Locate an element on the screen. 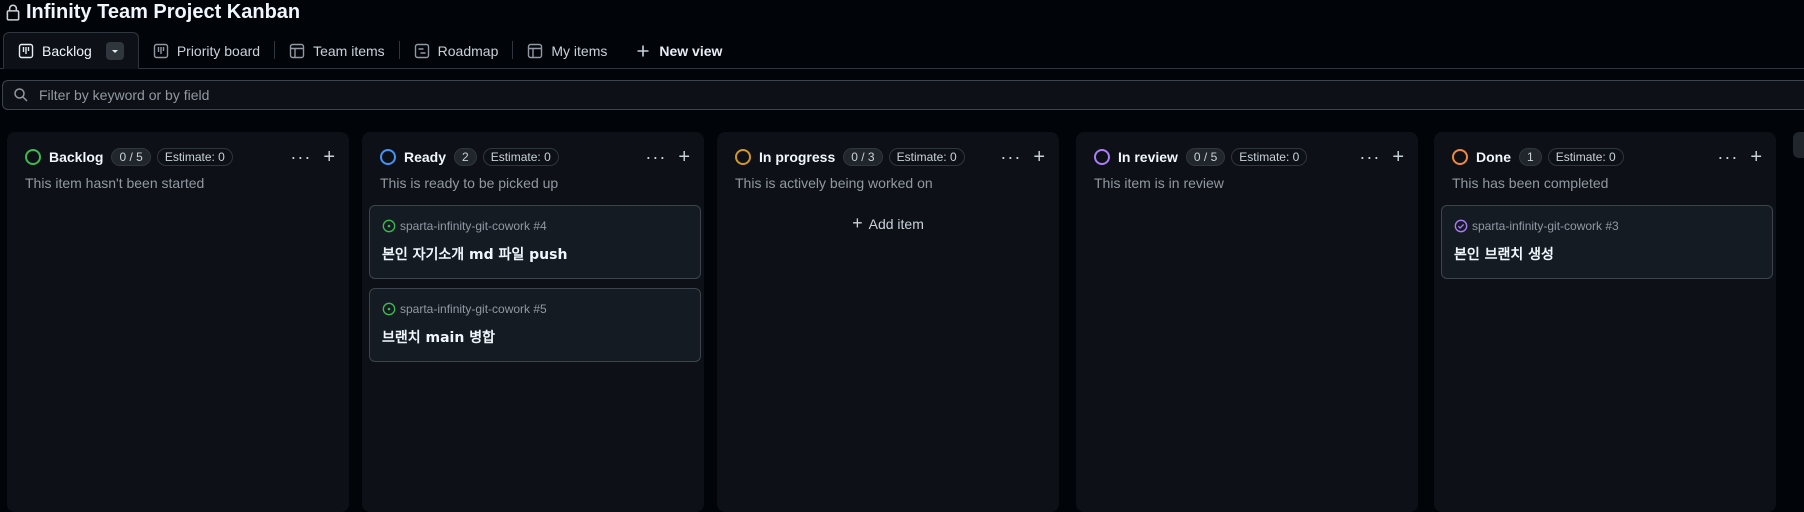 Image resolution: width=1804 pixels, height=512 pixels. plus-icon: + is located at coordinates (857, 223).